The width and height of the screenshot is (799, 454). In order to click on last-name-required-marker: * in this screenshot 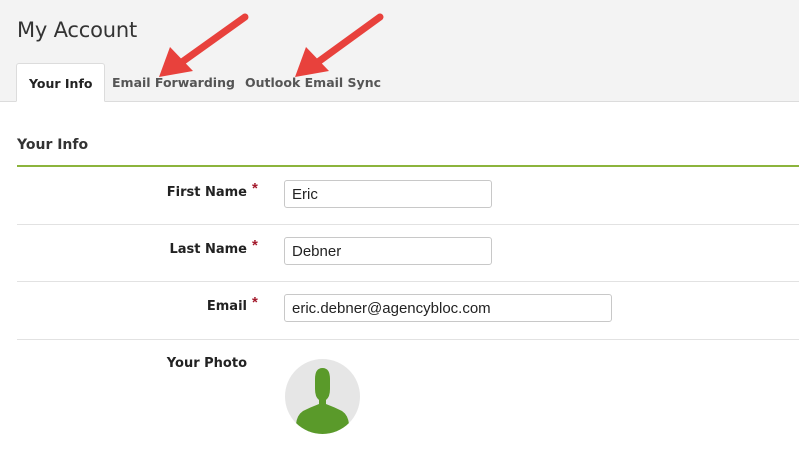, I will do `click(255, 245)`.